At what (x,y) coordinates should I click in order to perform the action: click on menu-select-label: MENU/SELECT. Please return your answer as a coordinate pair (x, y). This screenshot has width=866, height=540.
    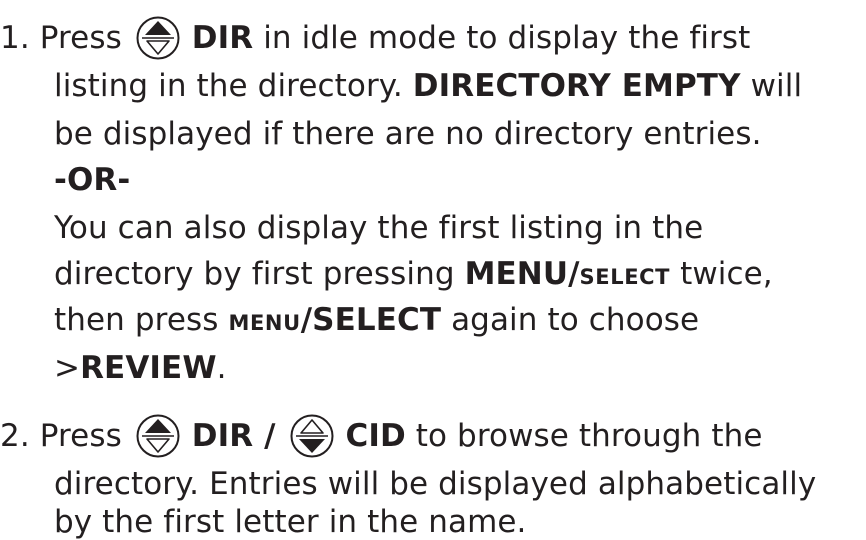
    Looking at the image, I should click on (568, 274).